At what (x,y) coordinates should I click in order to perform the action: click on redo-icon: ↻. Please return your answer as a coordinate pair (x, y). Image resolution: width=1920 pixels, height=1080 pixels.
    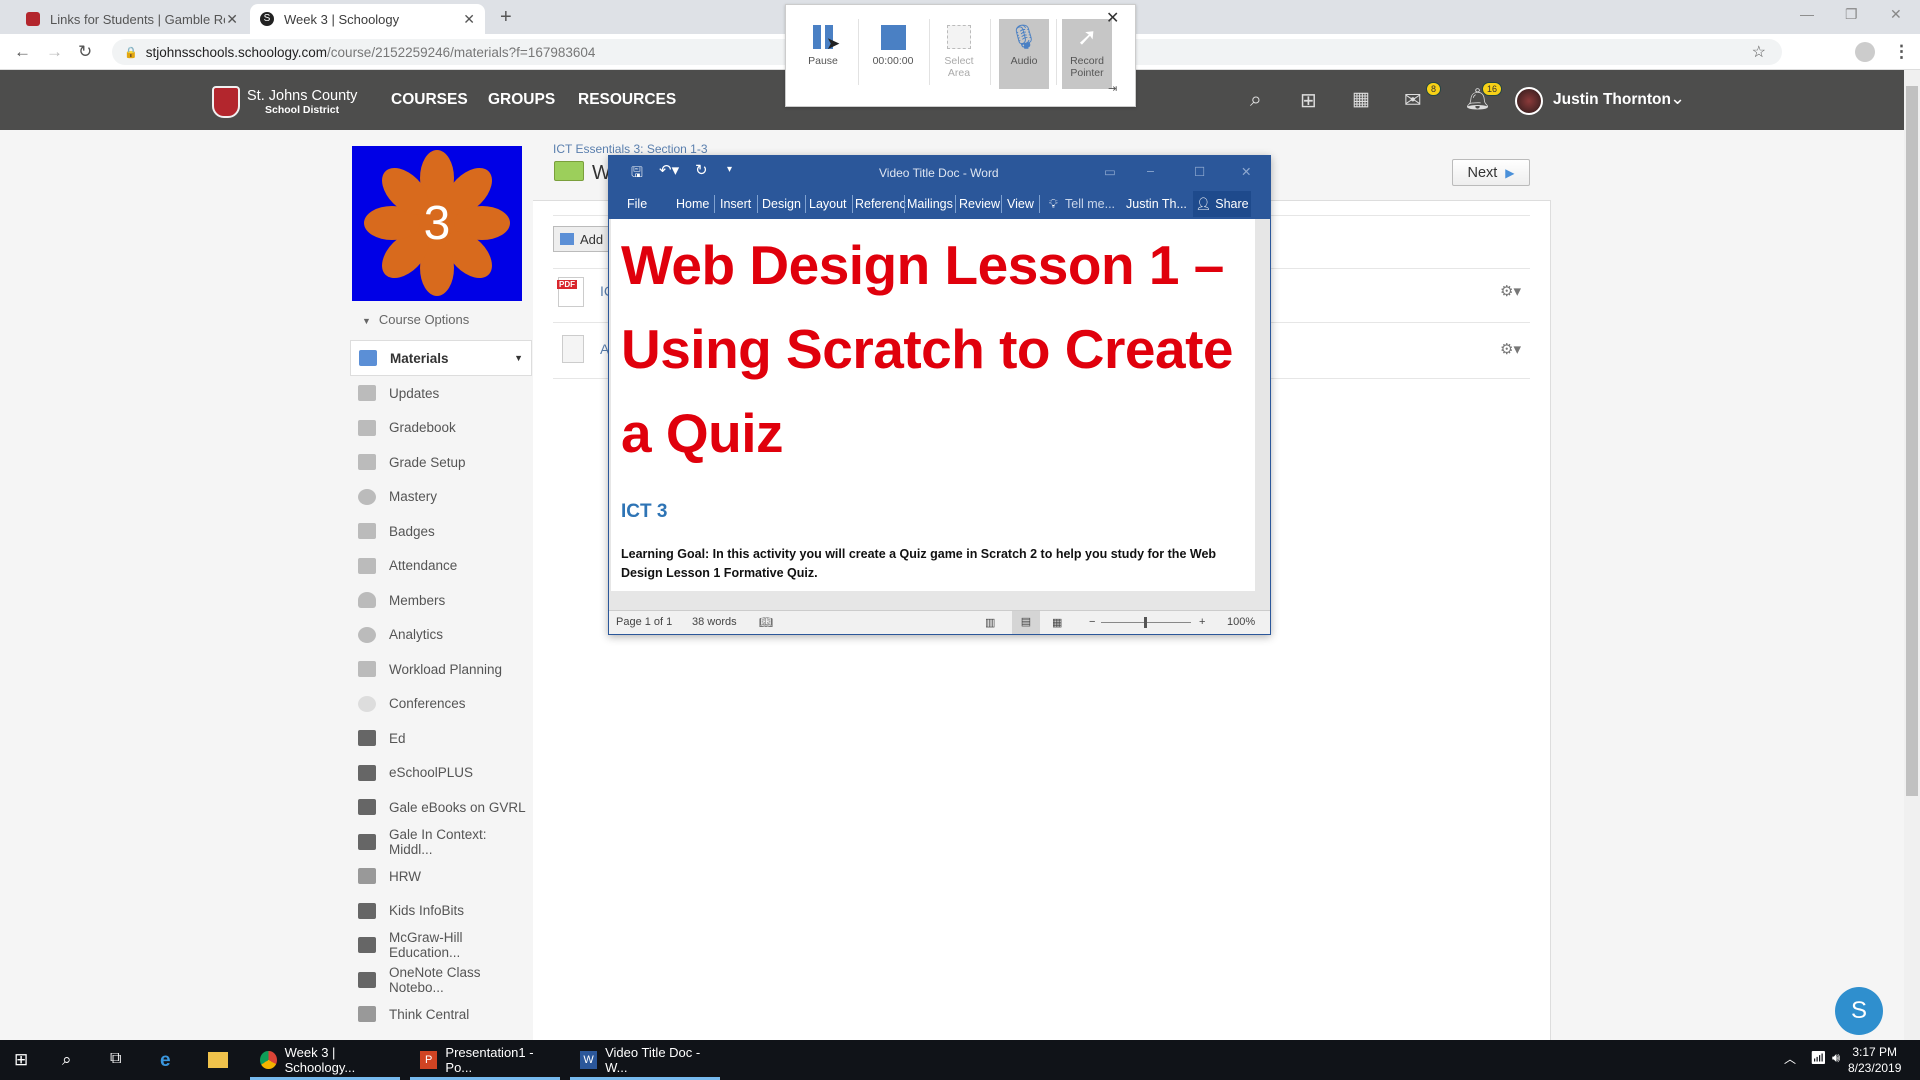
    Looking at the image, I should click on (701, 170).